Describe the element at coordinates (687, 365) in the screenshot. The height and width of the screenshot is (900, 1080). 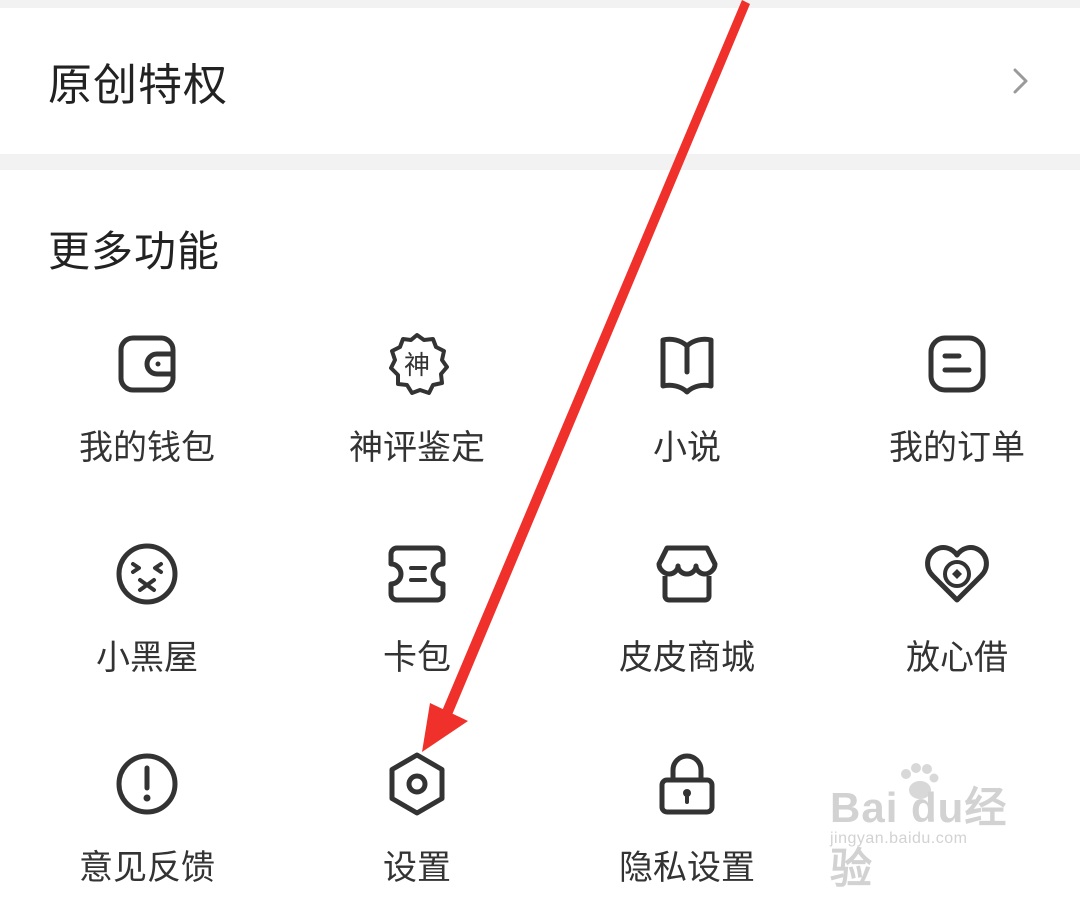
I see `book-icon` at that location.